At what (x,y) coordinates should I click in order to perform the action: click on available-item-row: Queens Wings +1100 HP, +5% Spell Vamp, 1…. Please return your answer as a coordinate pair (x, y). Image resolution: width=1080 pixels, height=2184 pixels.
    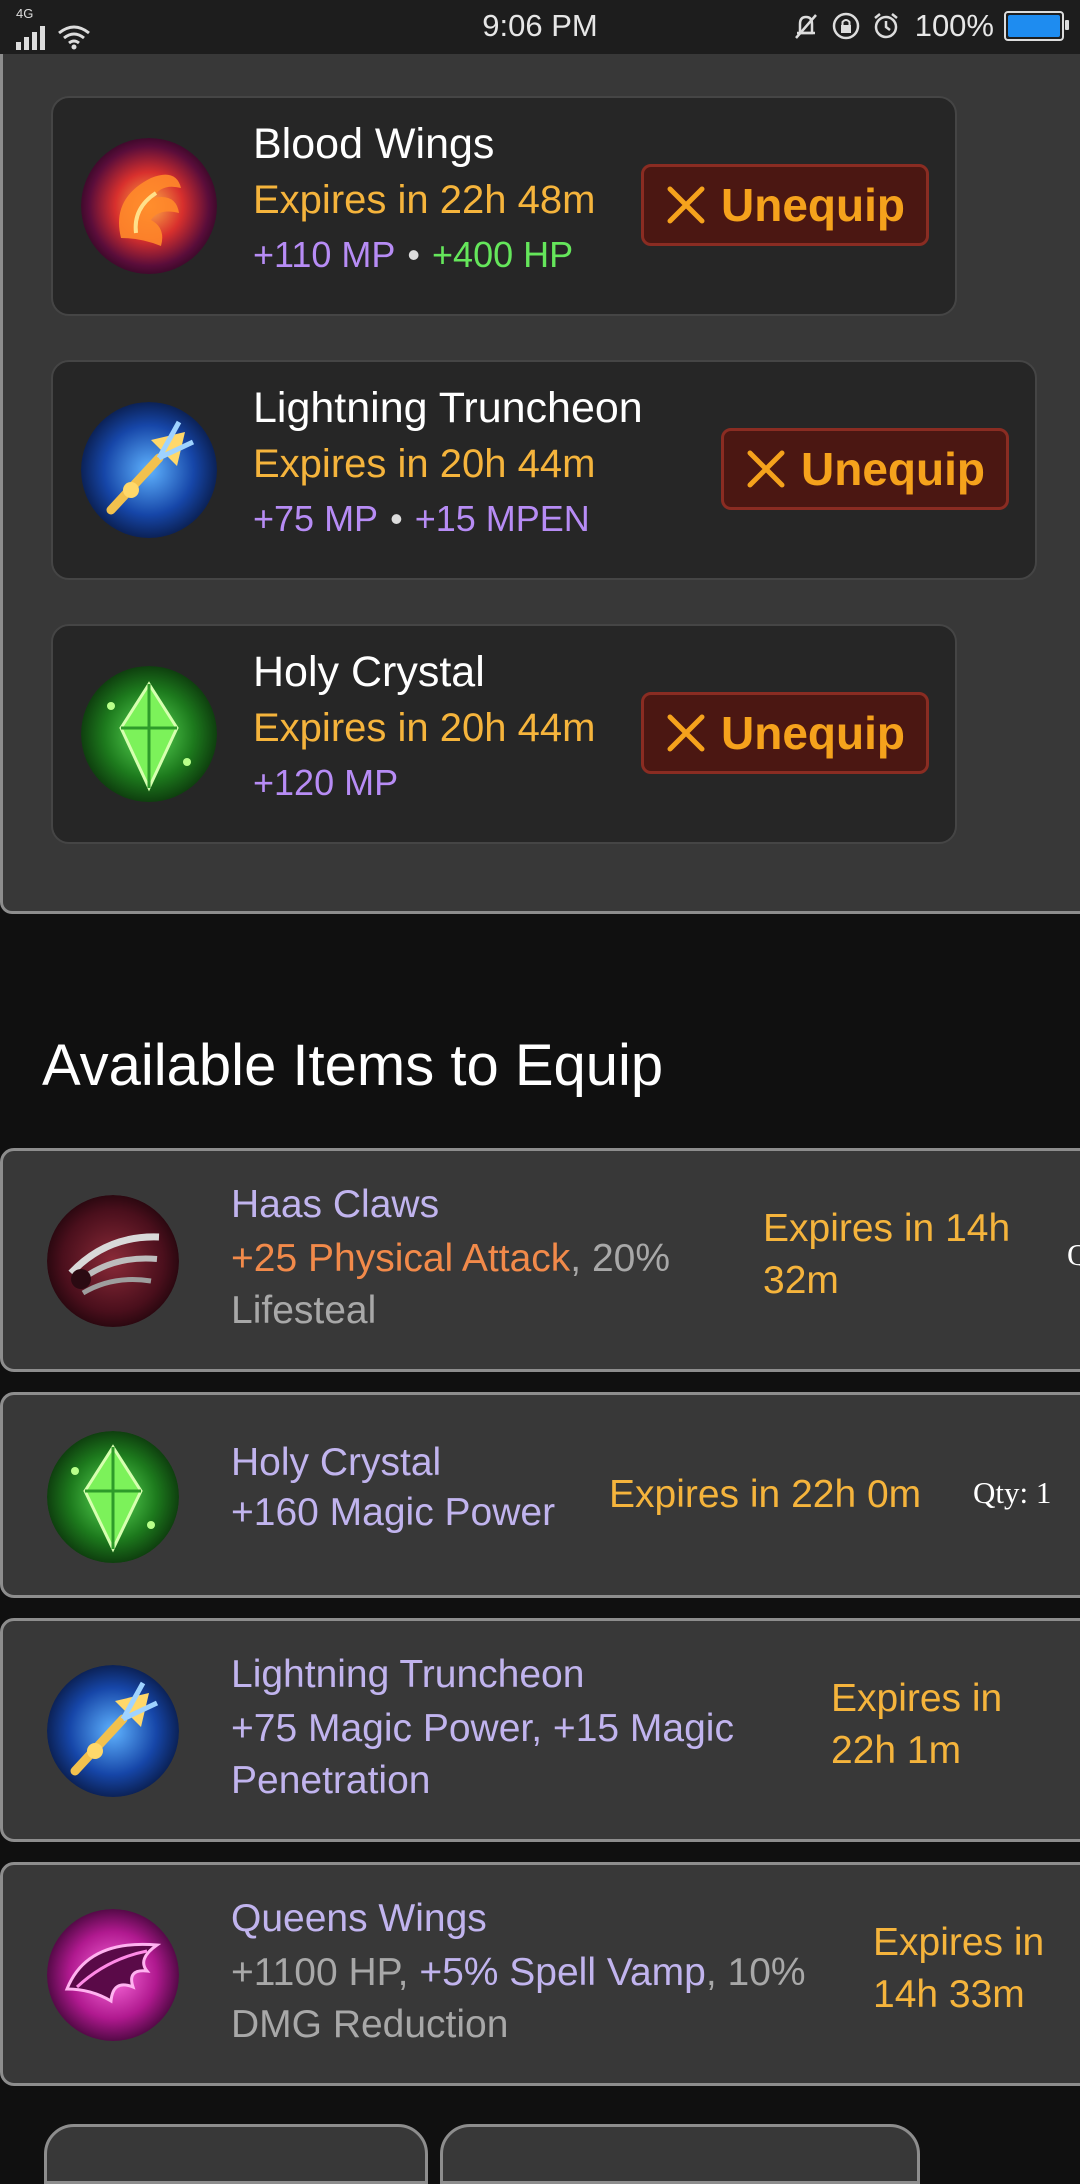
    Looking at the image, I should click on (540, 1974).